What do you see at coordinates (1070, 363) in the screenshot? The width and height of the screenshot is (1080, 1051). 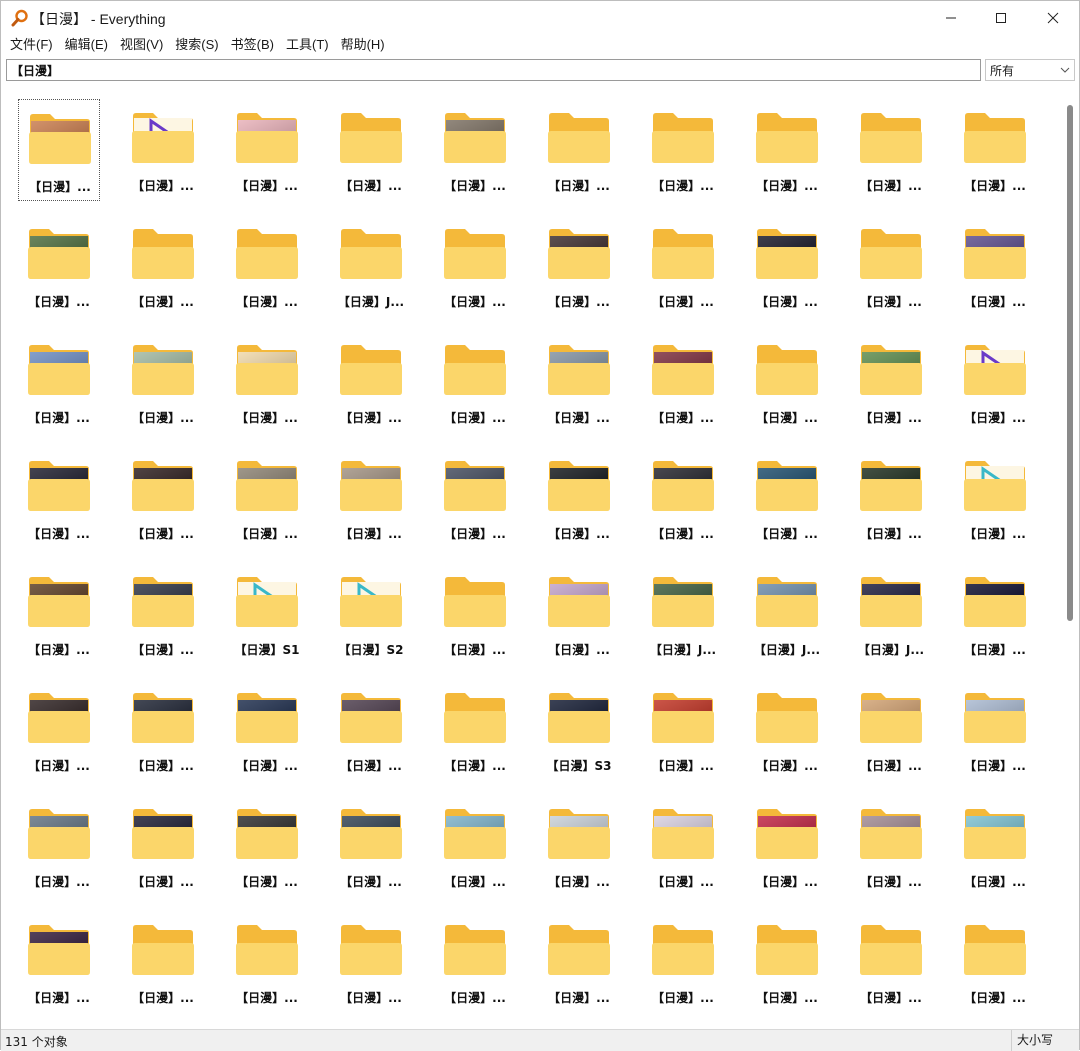 I see `scroll-thumb` at bounding box center [1070, 363].